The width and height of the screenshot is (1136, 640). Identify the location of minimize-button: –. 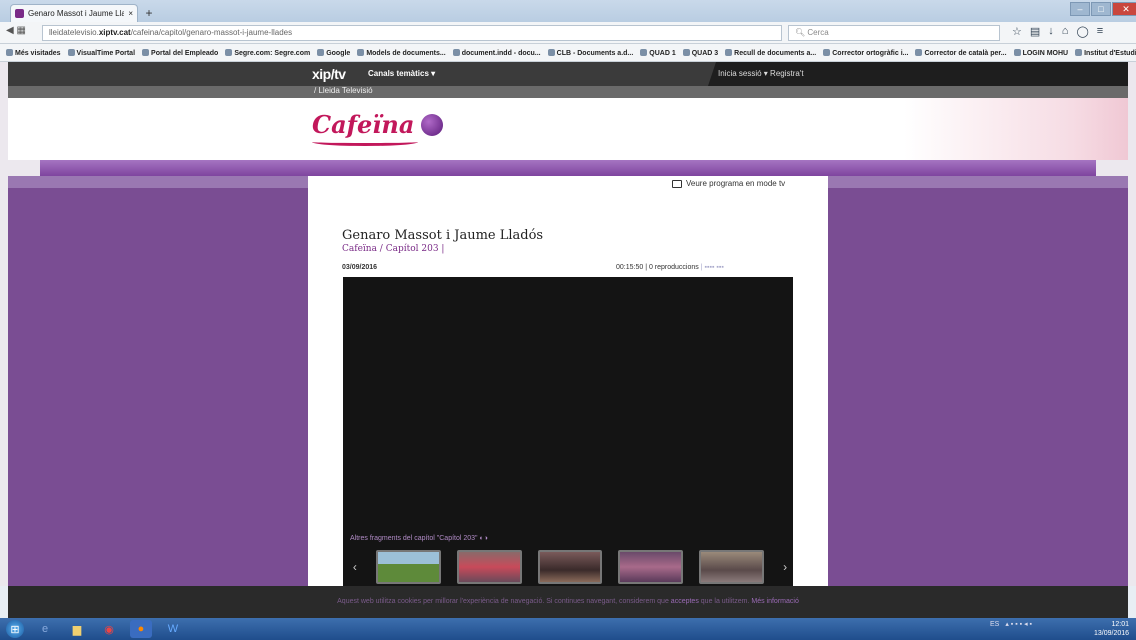
(1080, 9).